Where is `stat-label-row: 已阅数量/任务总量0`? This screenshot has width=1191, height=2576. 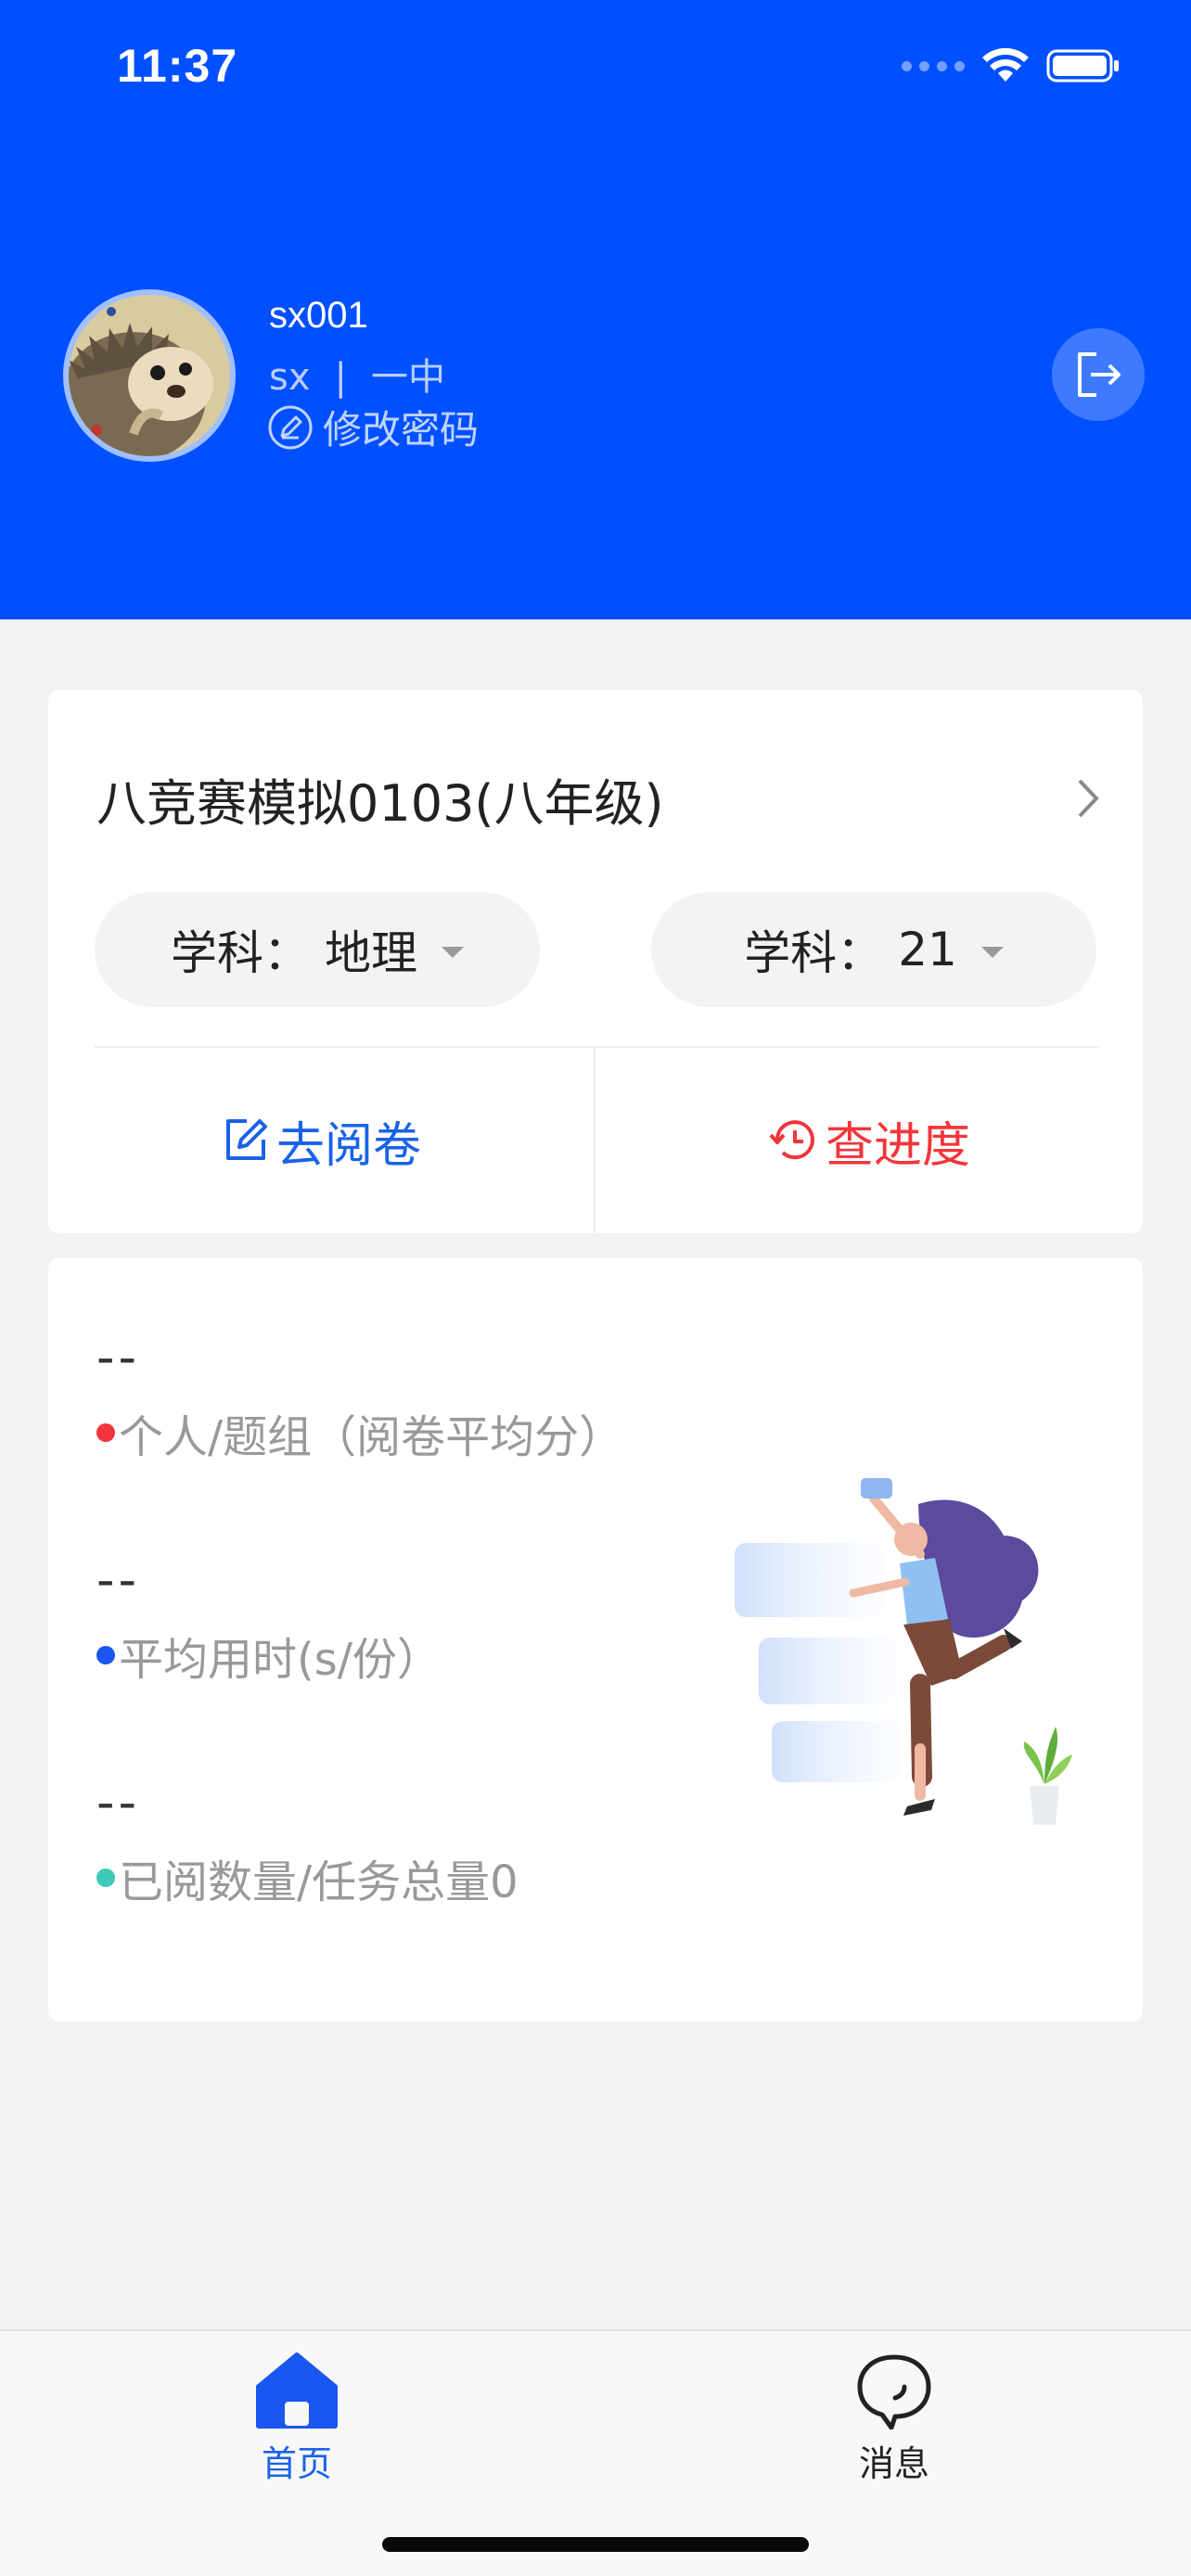 stat-label-row: 已阅数量/任务总量0 is located at coordinates (308, 1878).